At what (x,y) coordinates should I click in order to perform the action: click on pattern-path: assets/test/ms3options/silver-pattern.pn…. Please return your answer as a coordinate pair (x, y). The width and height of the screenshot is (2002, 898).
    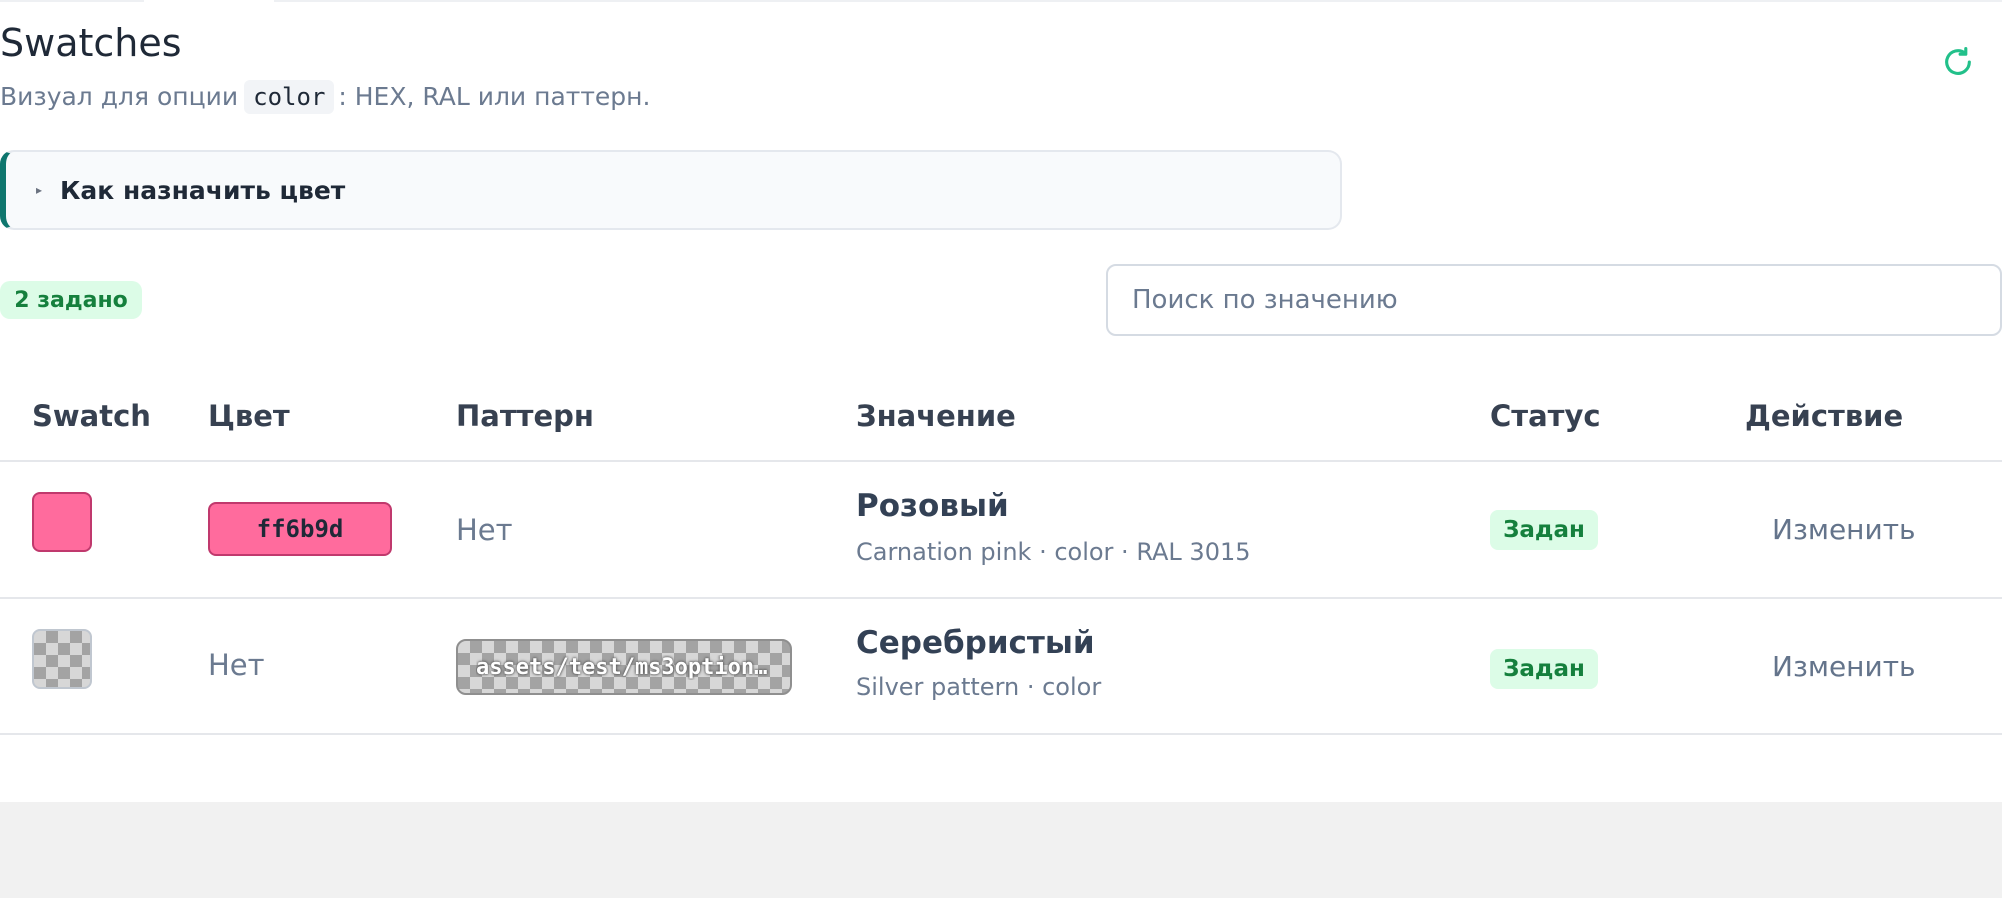
    Looking at the image, I should click on (624, 667).